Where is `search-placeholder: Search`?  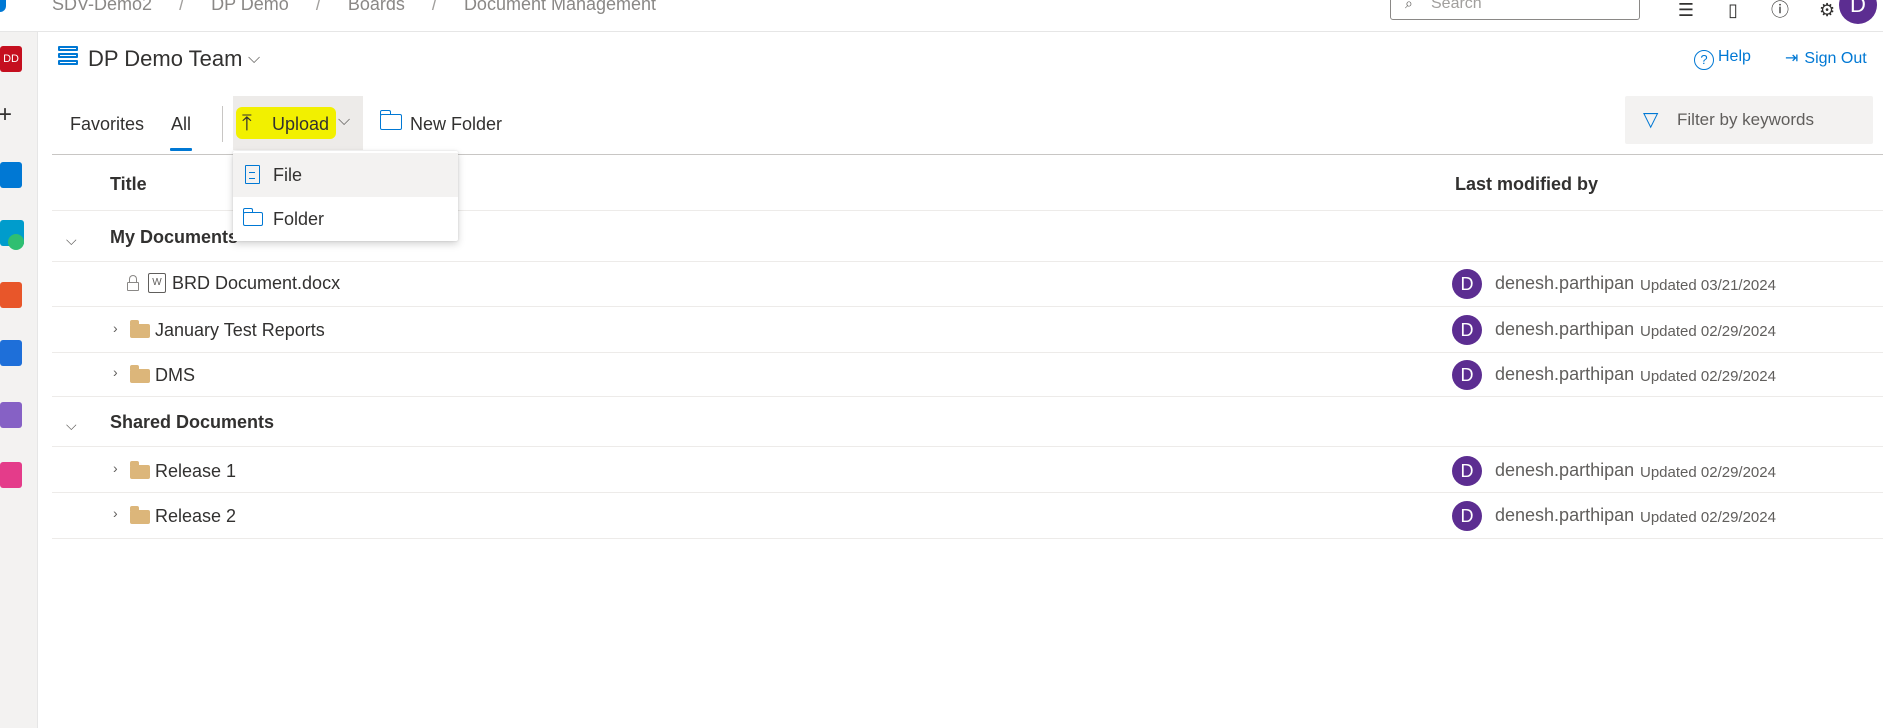 search-placeholder: Search is located at coordinates (1456, 6).